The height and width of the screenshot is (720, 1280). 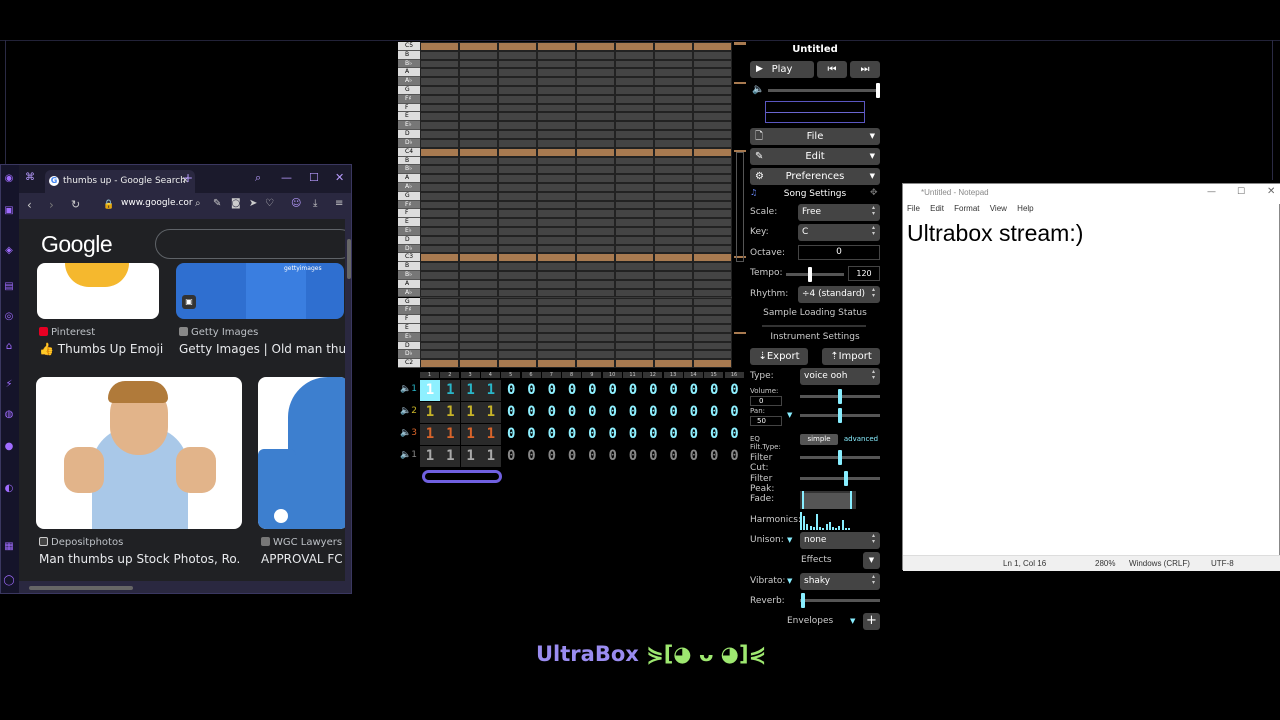 What do you see at coordinates (871, 560) in the screenshot?
I see `effects-dropdown: ▼` at bounding box center [871, 560].